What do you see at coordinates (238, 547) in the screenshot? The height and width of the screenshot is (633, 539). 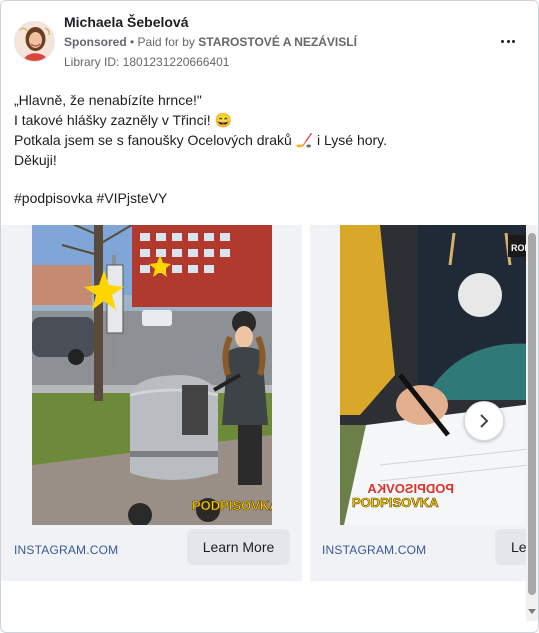 I see `learn-more-button: Learn More` at bounding box center [238, 547].